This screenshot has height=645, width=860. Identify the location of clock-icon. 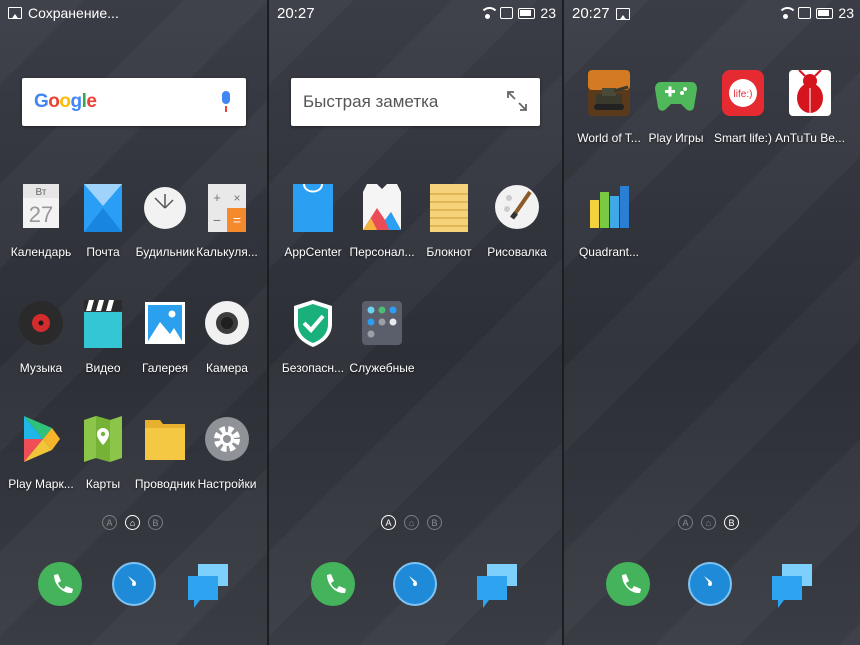
(165, 205).